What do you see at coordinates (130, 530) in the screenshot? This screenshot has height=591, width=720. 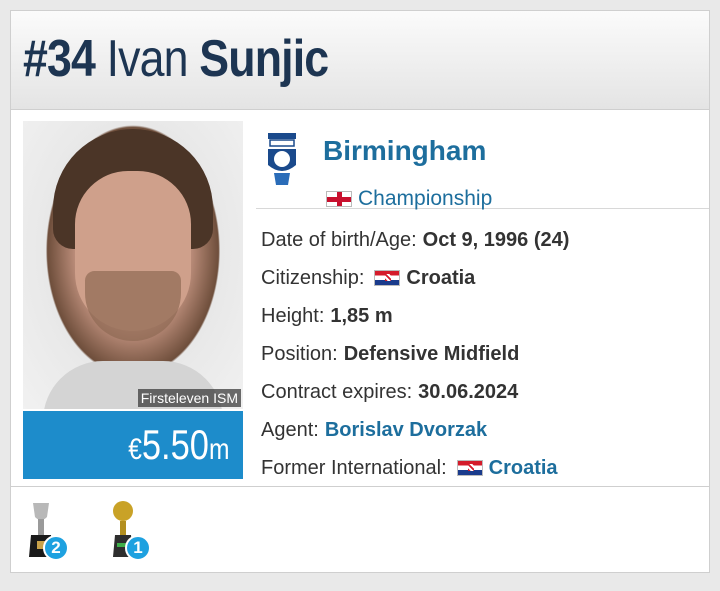 I see `golden-ball-trophy: 1` at bounding box center [130, 530].